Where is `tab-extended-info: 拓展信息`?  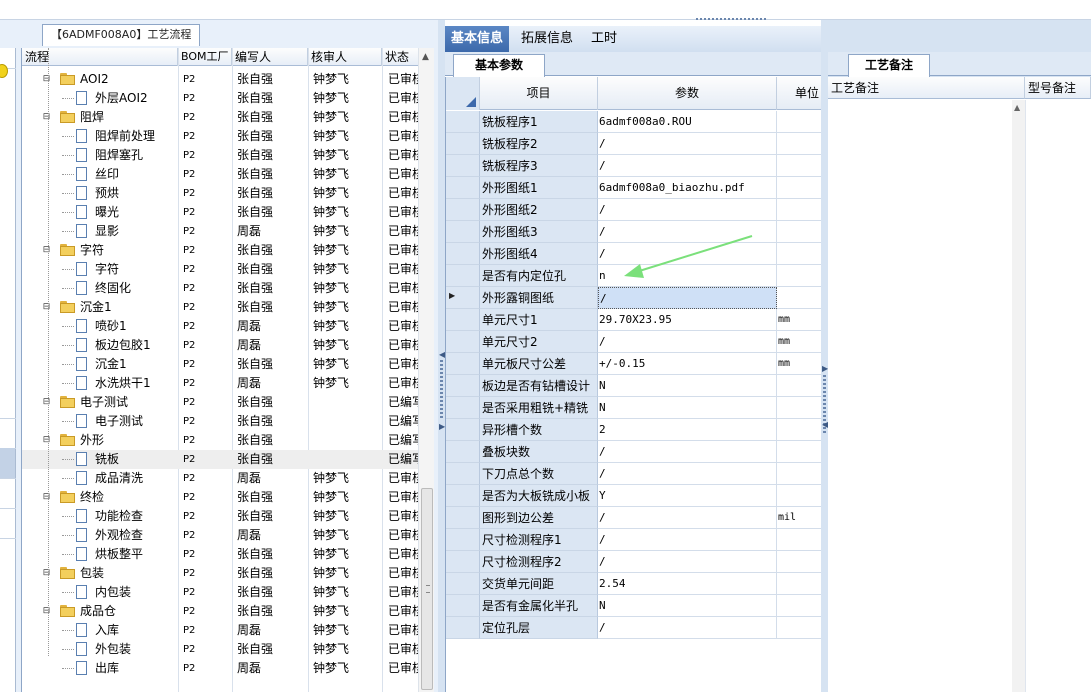
tab-extended-info: 拓展信息 is located at coordinates (547, 39).